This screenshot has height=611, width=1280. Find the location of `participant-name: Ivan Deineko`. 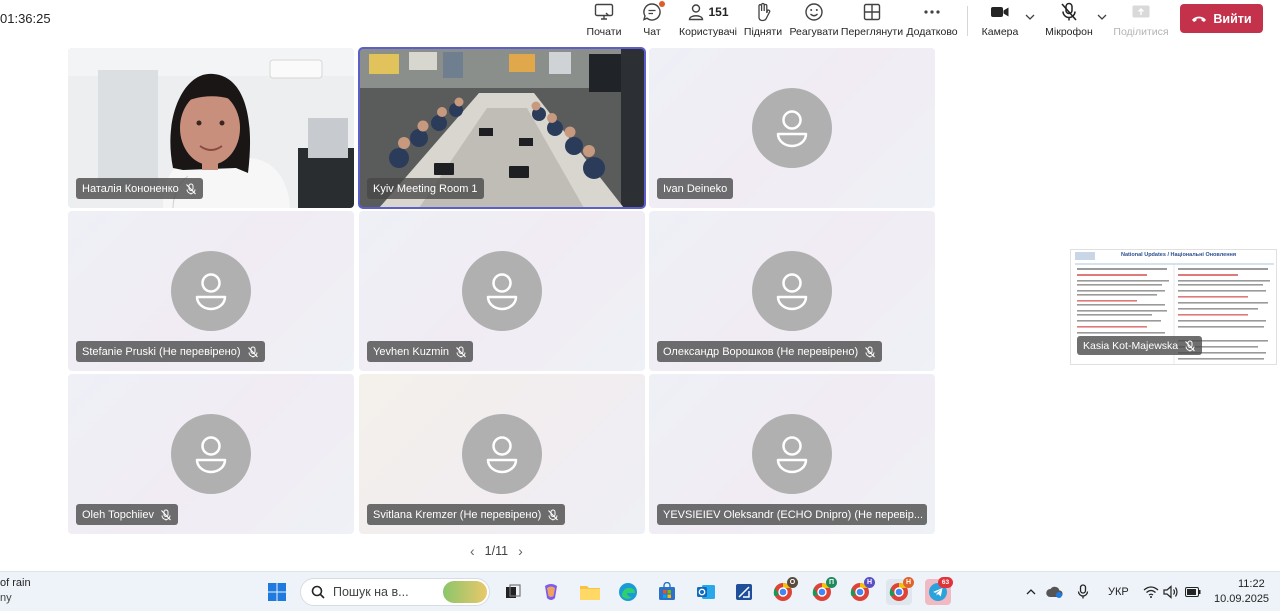

participant-name: Ivan Deineko is located at coordinates (695, 188).